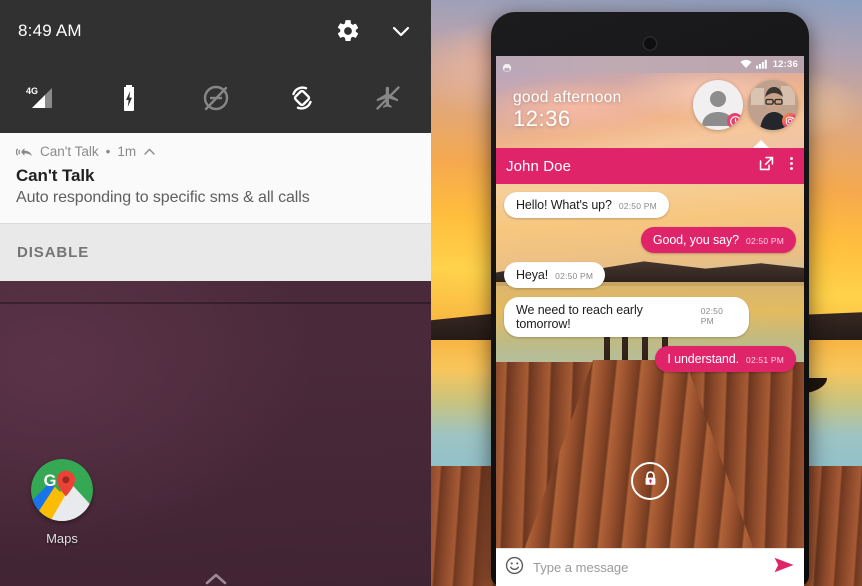  I want to click on open-in-new-icon, so click(766, 166).